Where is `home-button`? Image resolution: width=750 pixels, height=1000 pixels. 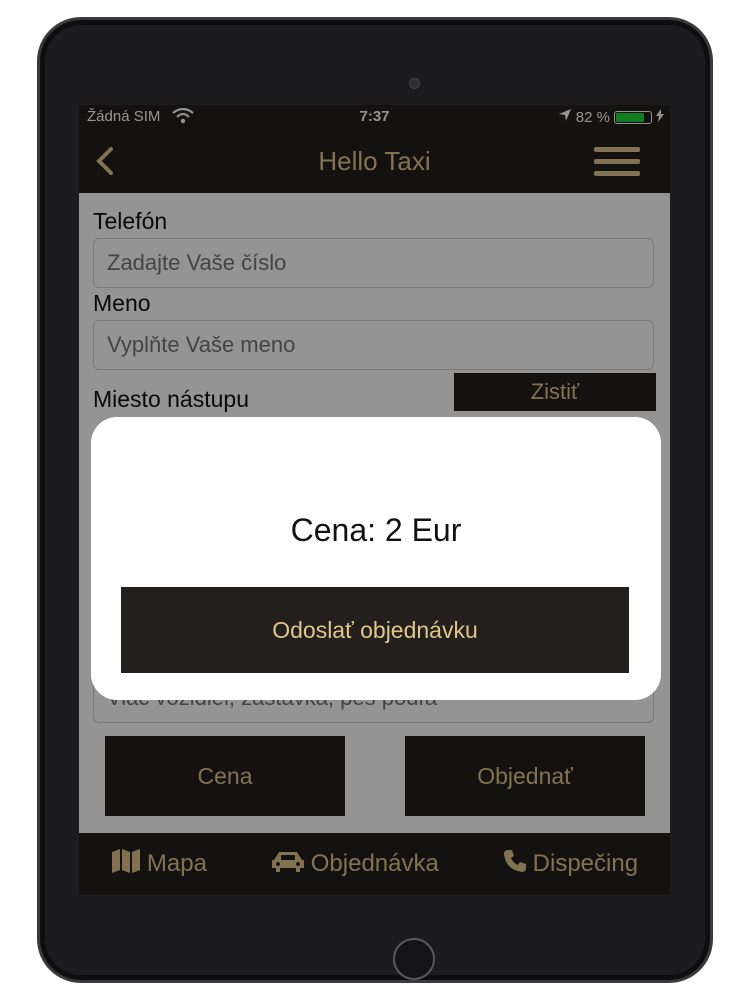
home-button is located at coordinates (414, 959).